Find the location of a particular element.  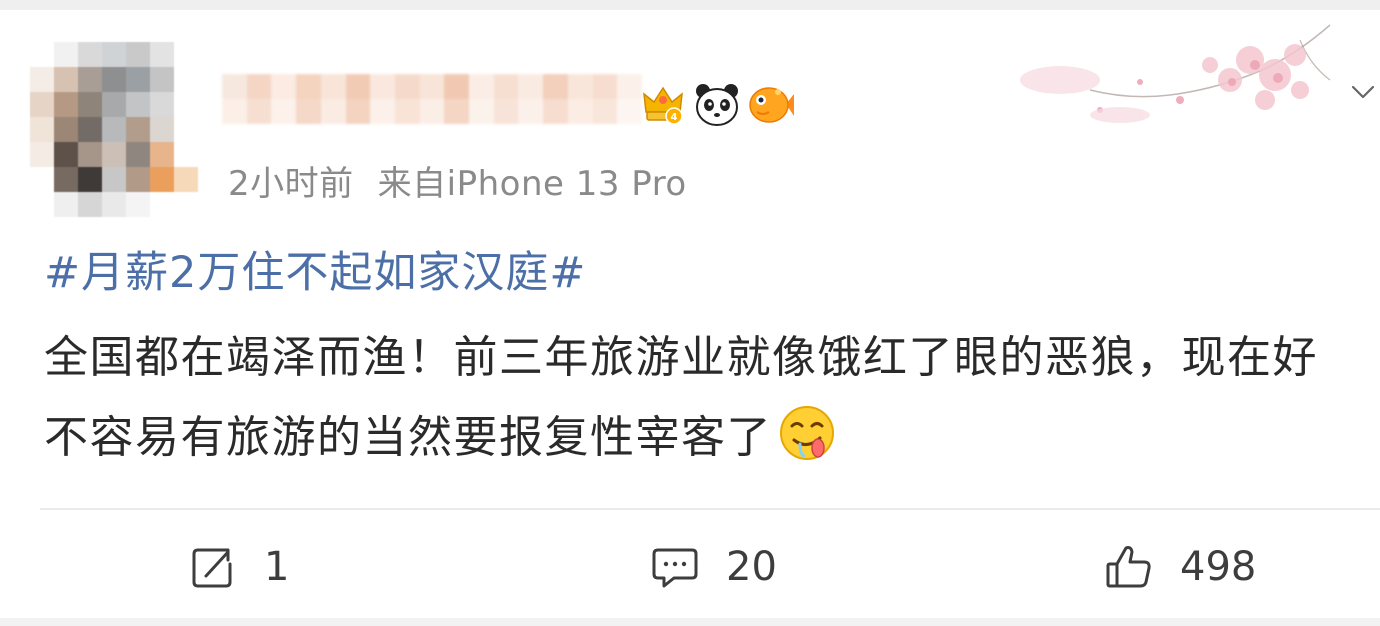

post-meta: 2小时前 来自iPhone 13 Pro is located at coordinates (457, 180).